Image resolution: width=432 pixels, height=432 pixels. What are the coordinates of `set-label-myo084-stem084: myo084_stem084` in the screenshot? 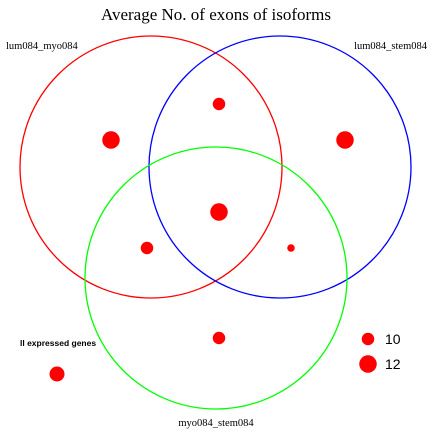 It's located at (216, 423).